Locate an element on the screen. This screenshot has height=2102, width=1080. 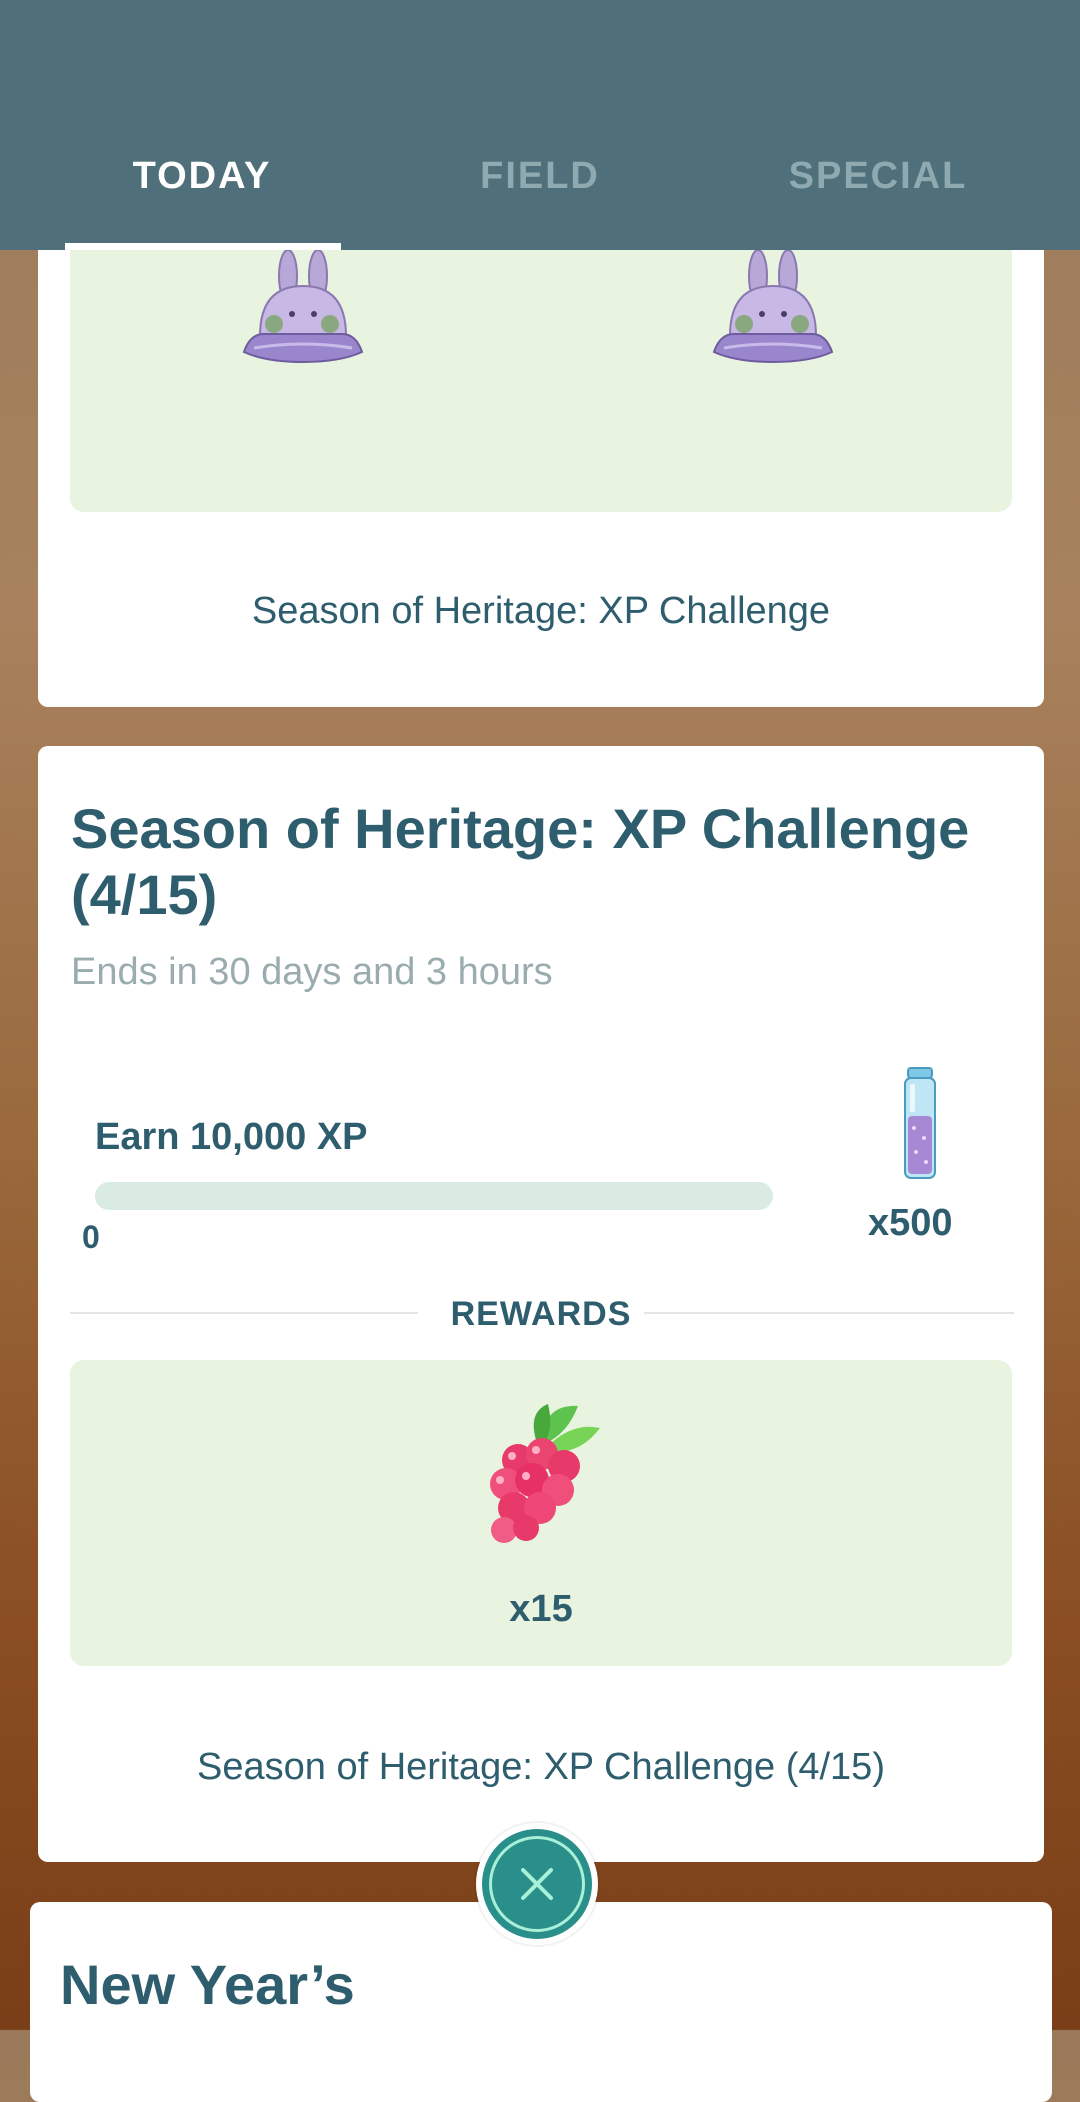
close-icon is located at coordinates (537, 1884).